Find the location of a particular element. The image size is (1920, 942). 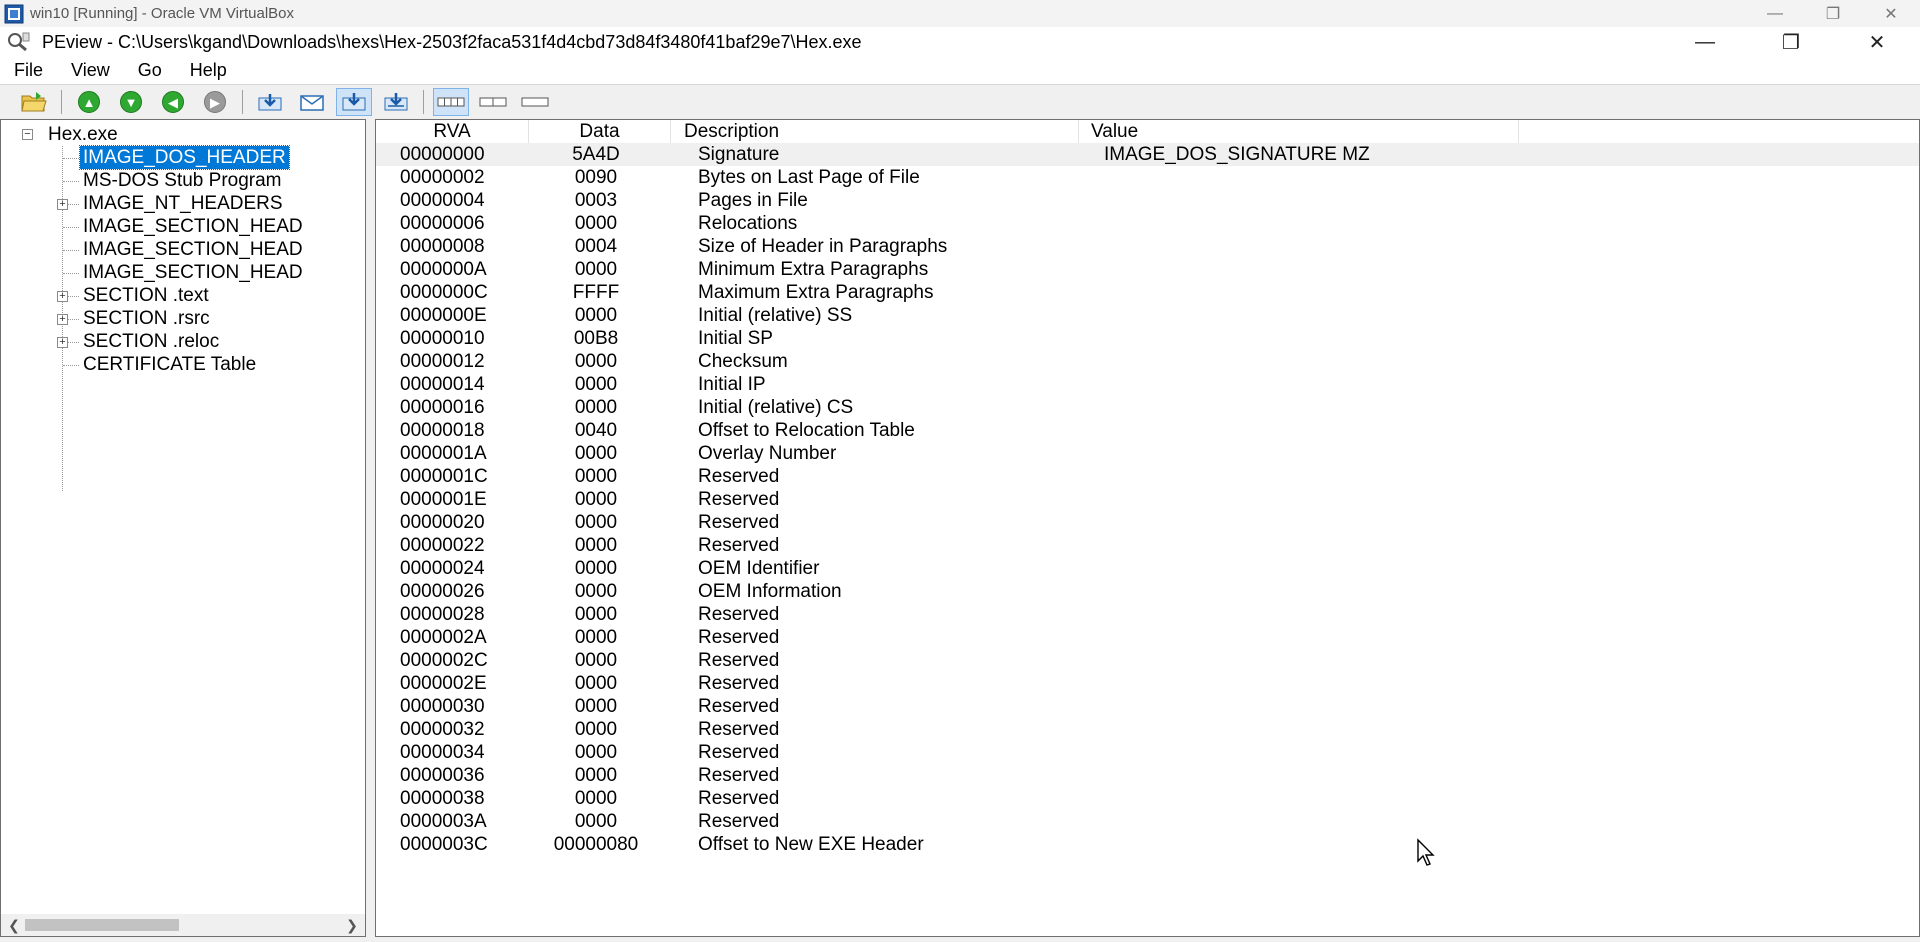

table-row: 0000000A 0000 Minimum Extra Paragraphs is located at coordinates (1147, 269).